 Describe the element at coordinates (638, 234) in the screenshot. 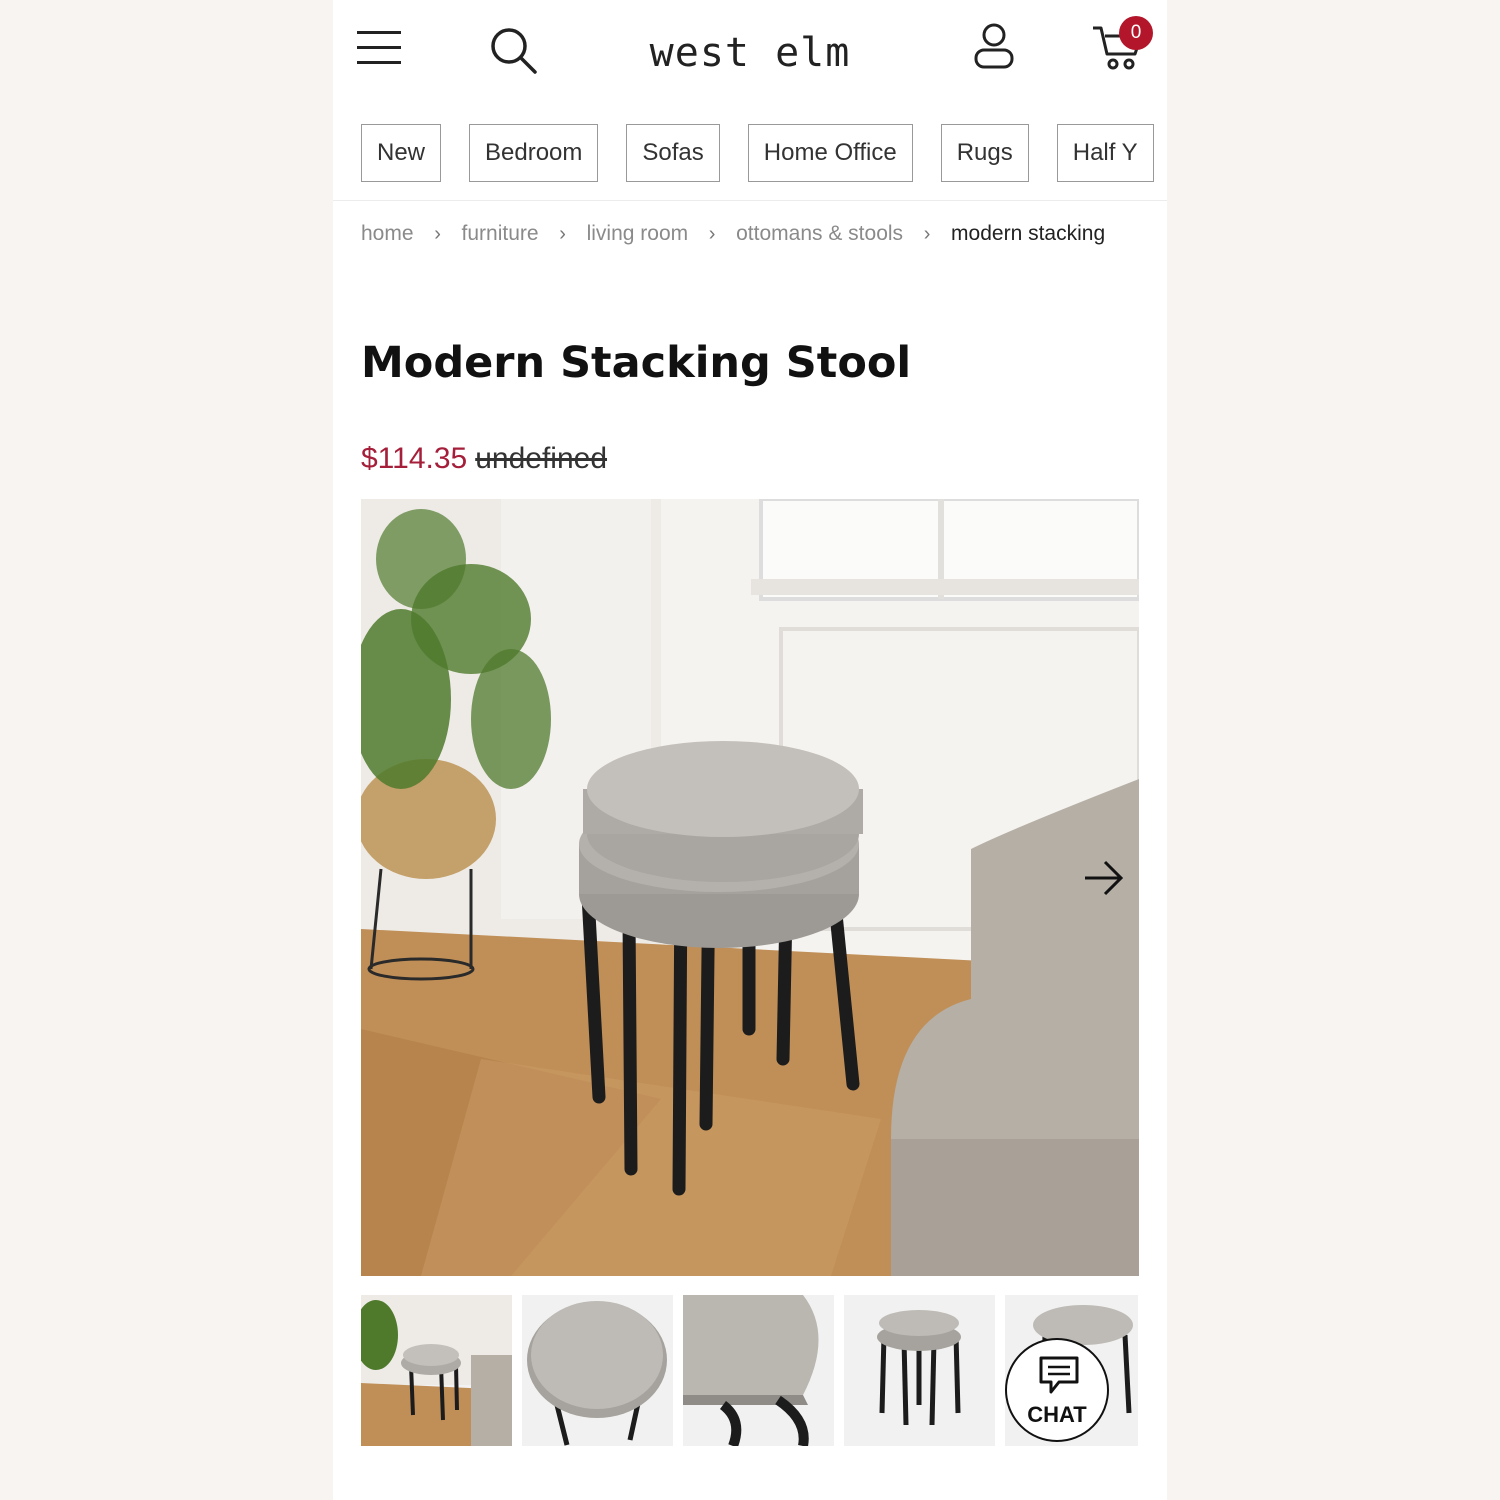

I see `breadcrumb-living-room: living room` at that location.